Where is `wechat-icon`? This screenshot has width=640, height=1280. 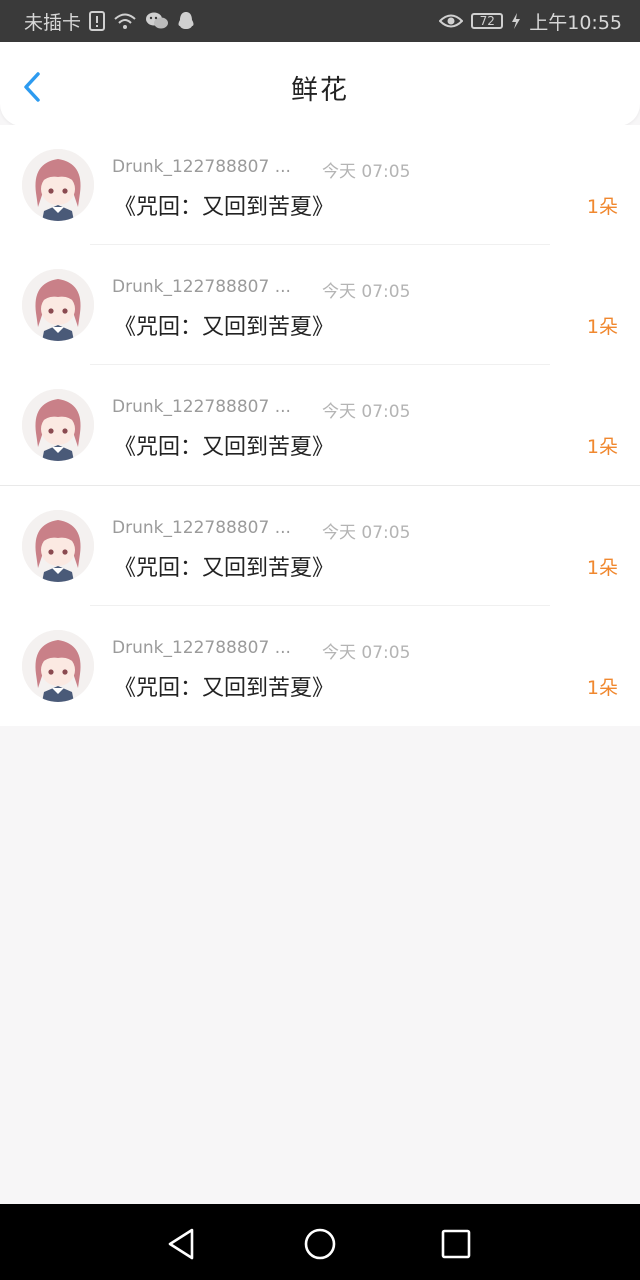 wechat-icon is located at coordinates (157, 21).